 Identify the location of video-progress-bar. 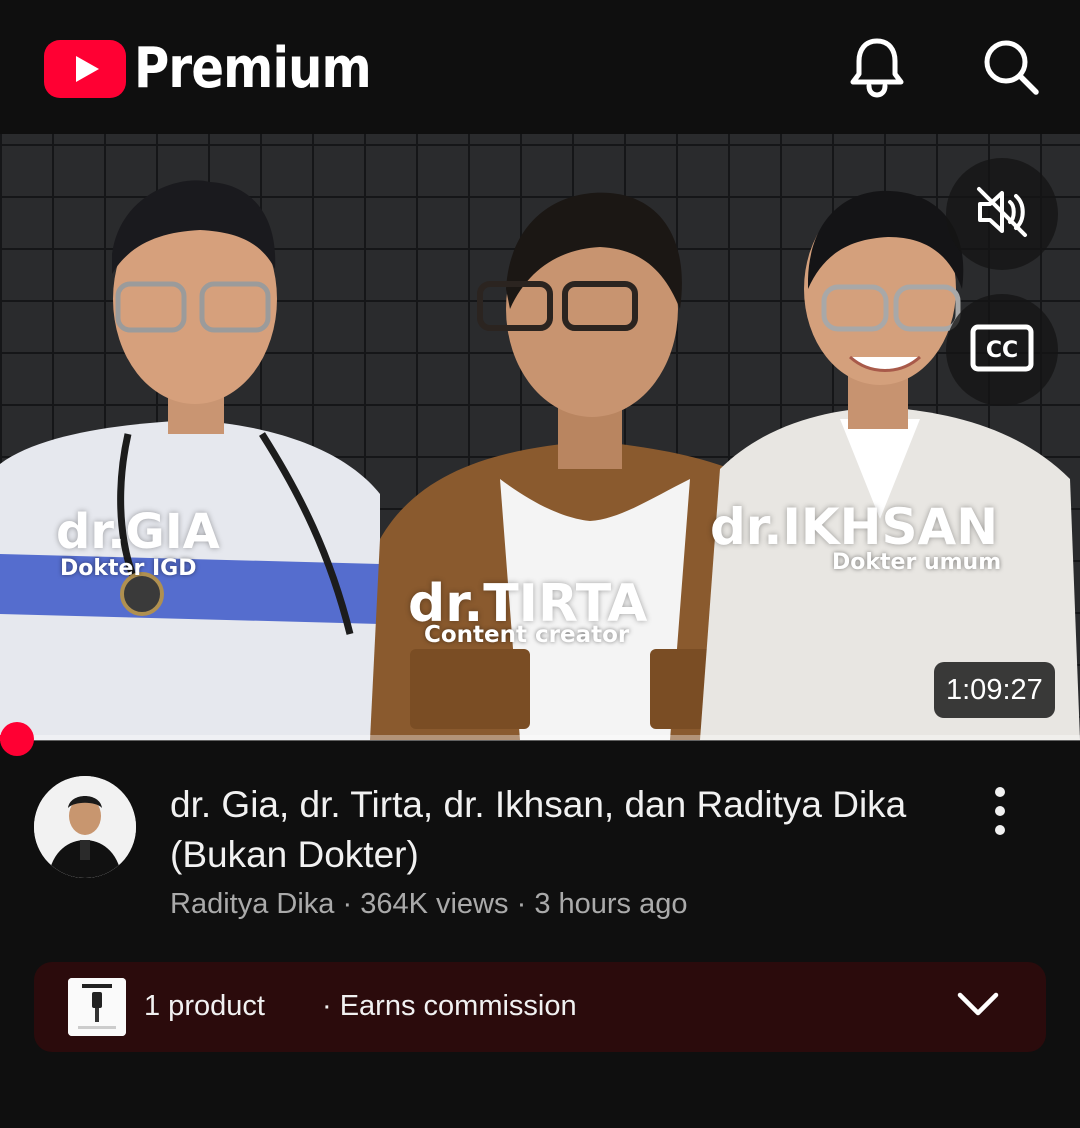
(540, 738).